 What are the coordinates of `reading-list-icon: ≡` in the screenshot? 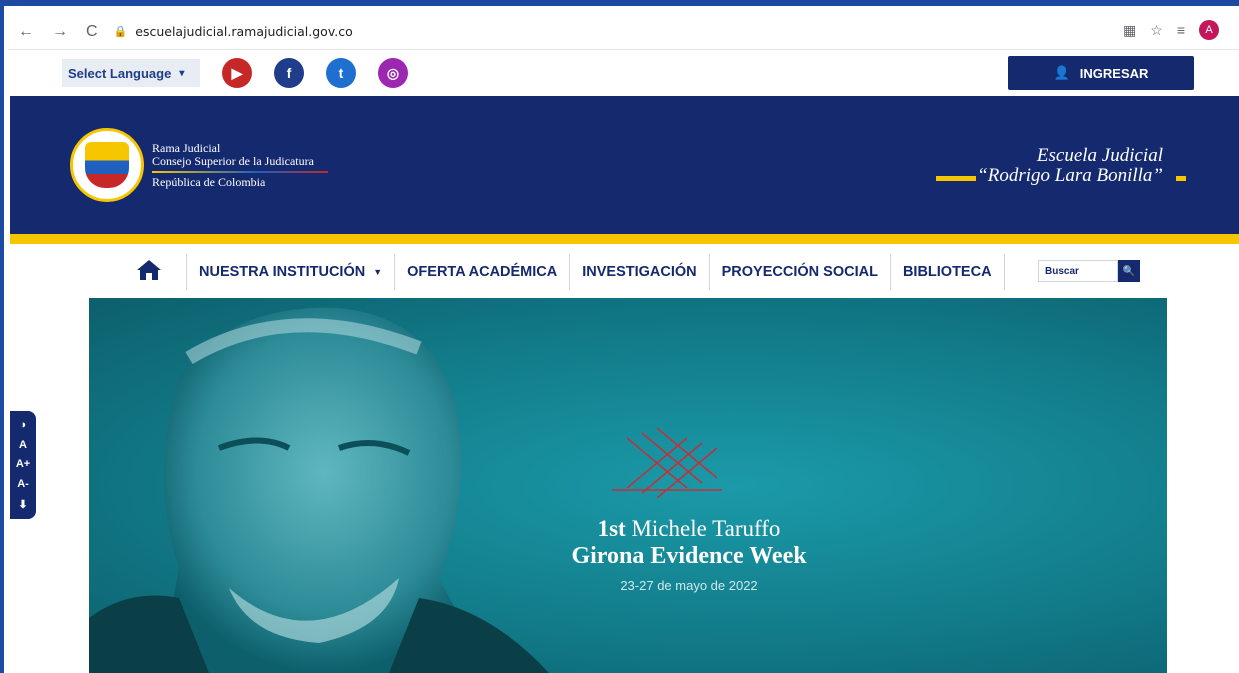 It's located at (1181, 30).